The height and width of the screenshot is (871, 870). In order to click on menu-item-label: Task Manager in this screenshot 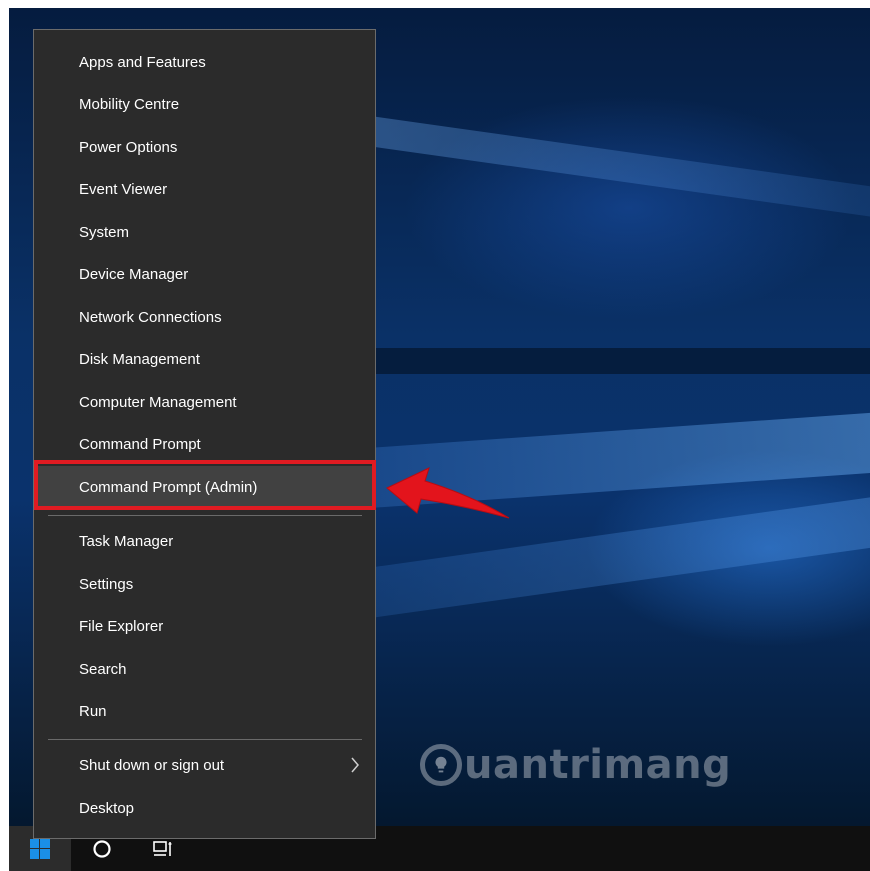, I will do `click(126, 541)`.